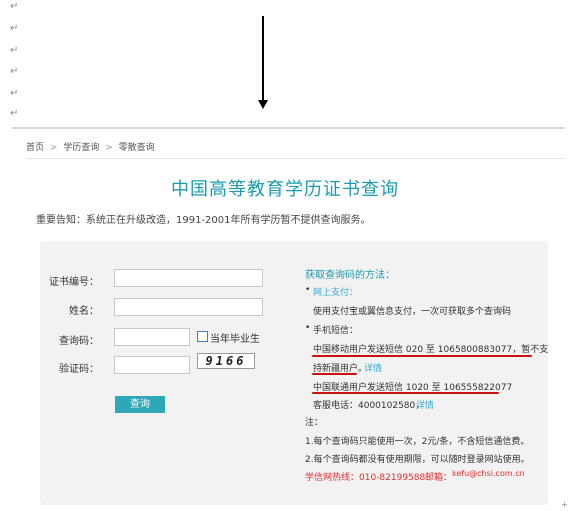 The image size is (570, 511). Describe the element at coordinates (425, 404) in the screenshot. I see `hotline-detail-link: 详情` at that location.